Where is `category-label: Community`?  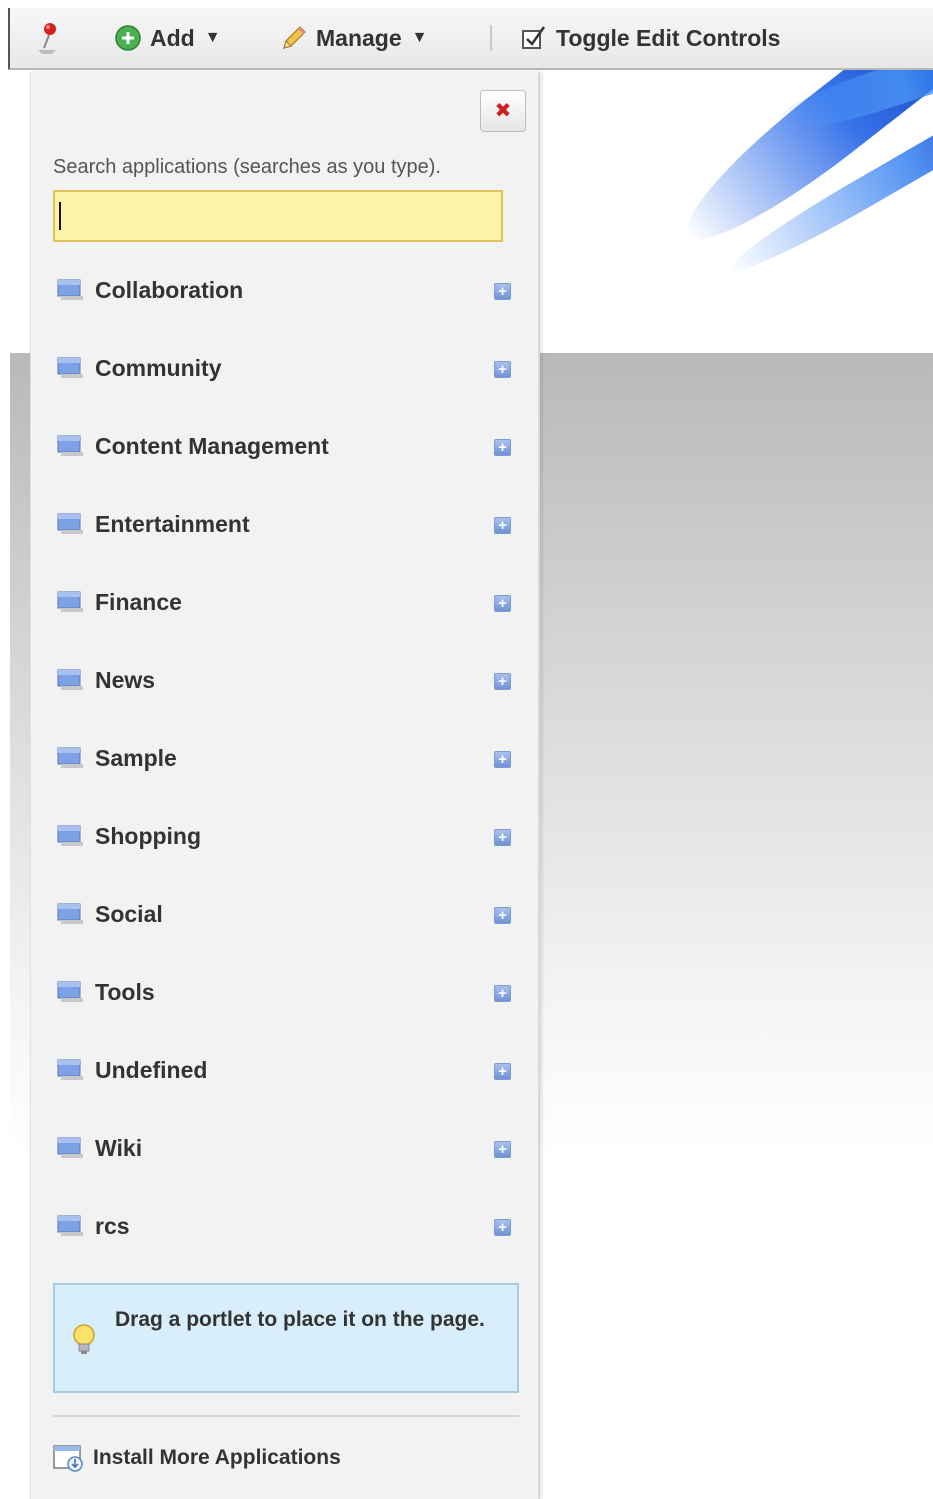 category-label: Community is located at coordinates (158, 368).